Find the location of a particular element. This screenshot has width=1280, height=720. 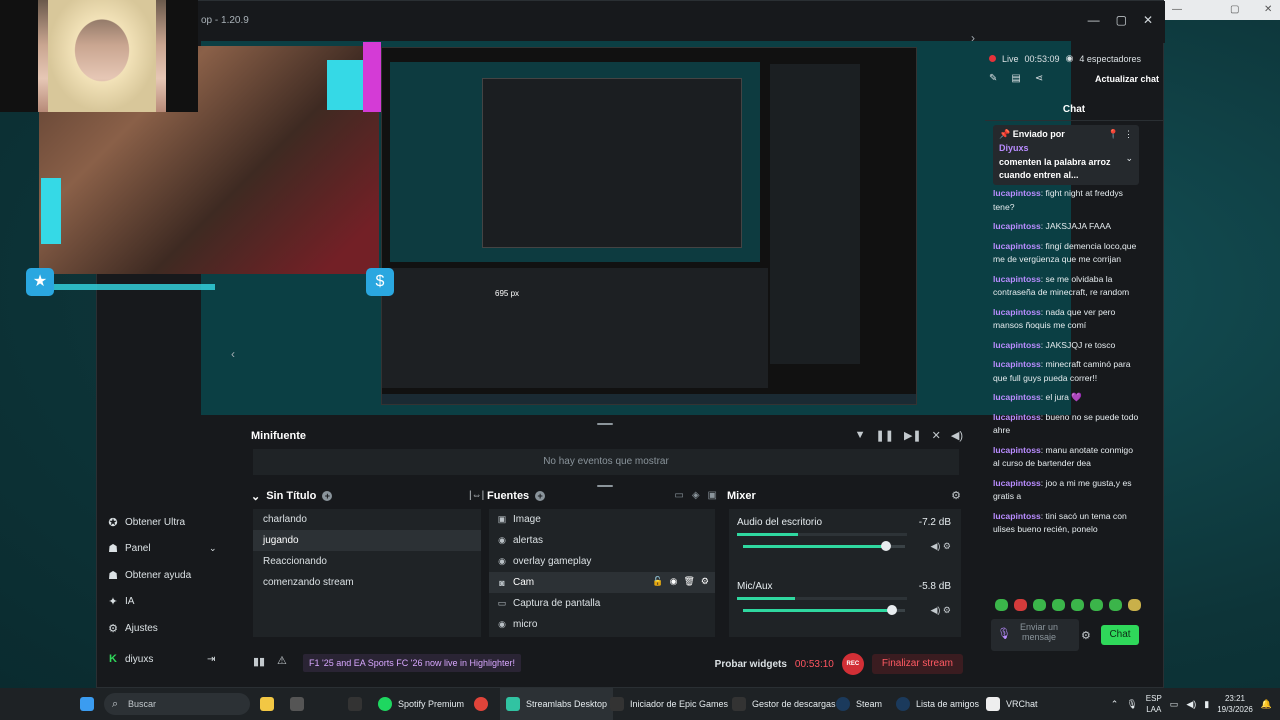

stats-icon: ▮▮ is located at coordinates (259, 661).